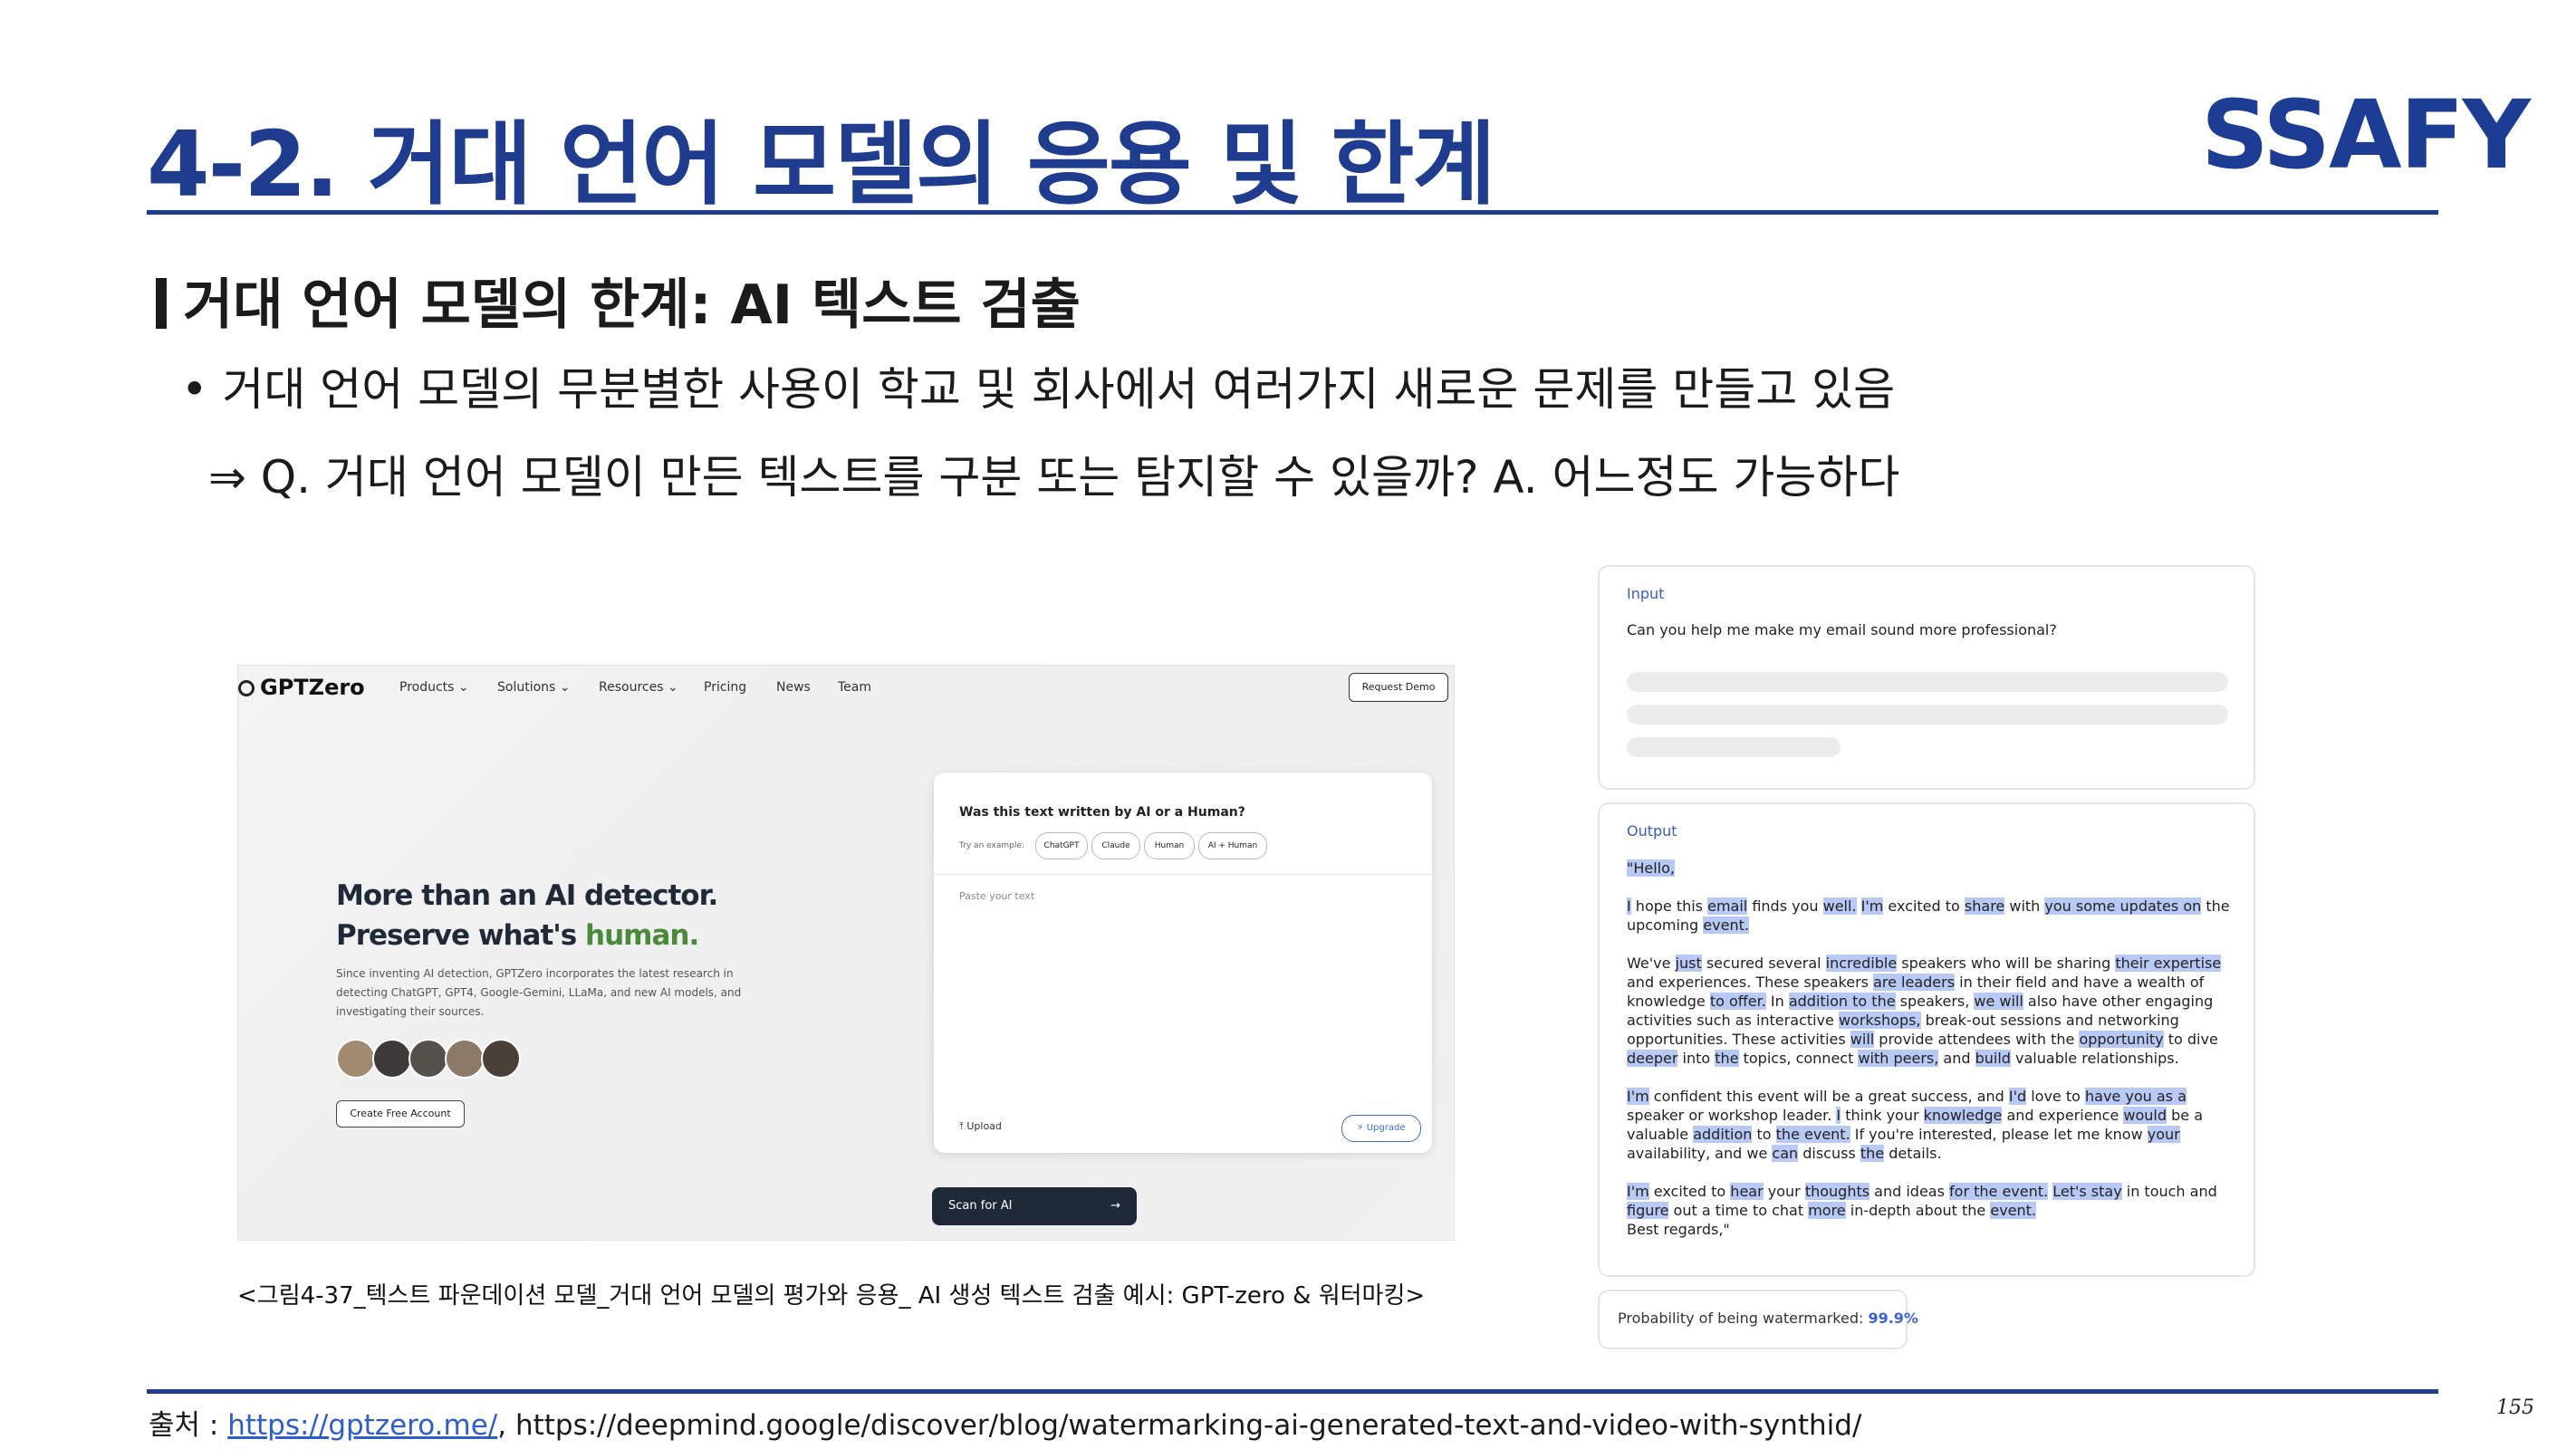 Image resolution: width=2576 pixels, height=1449 pixels. Describe the element at coordinates (1061, 845) in the screenshot. I see `chip-chatgpt: ChatGPT` at that location.